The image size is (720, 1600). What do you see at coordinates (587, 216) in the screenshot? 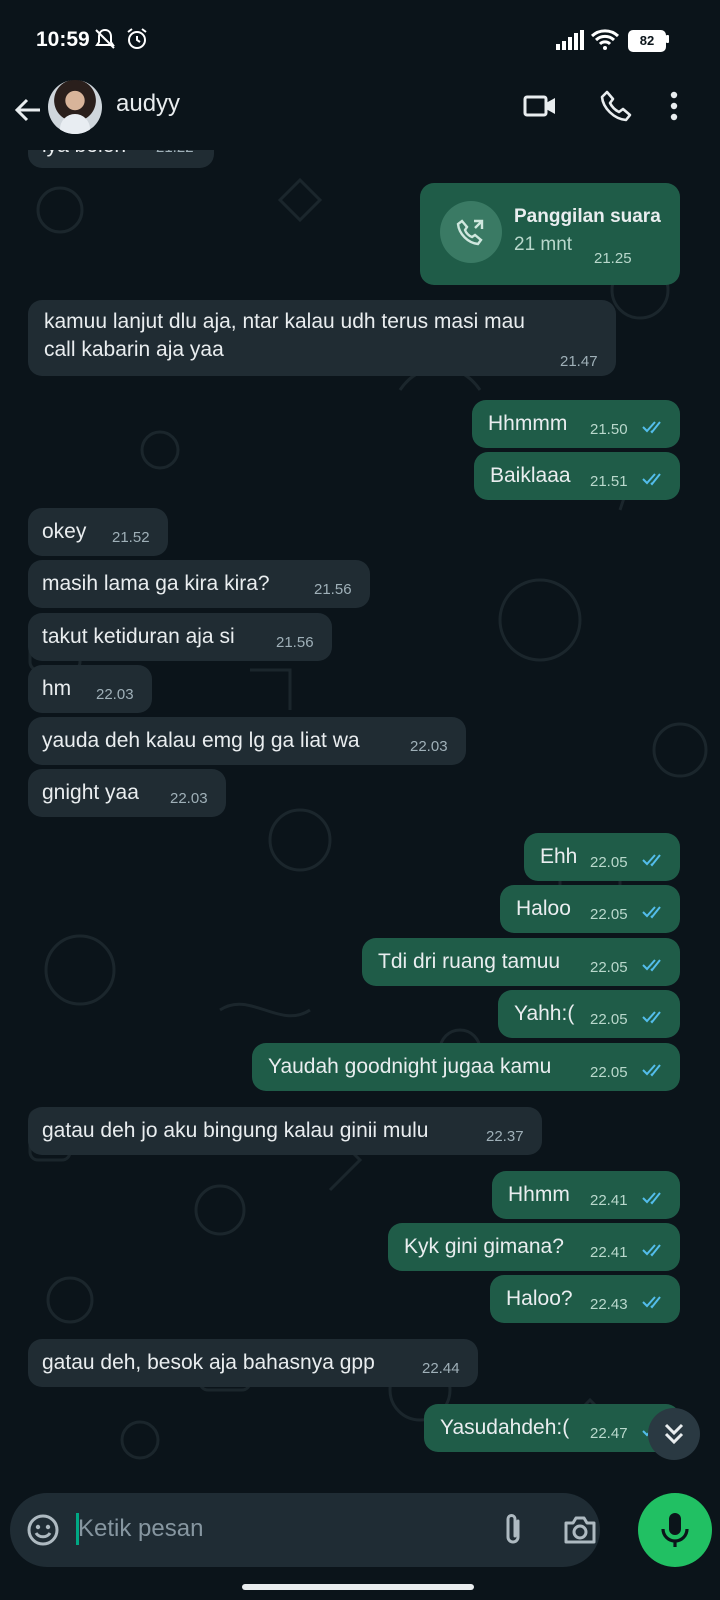
I see `call-title: Panggilan suara` at bounding box center [587, 216].